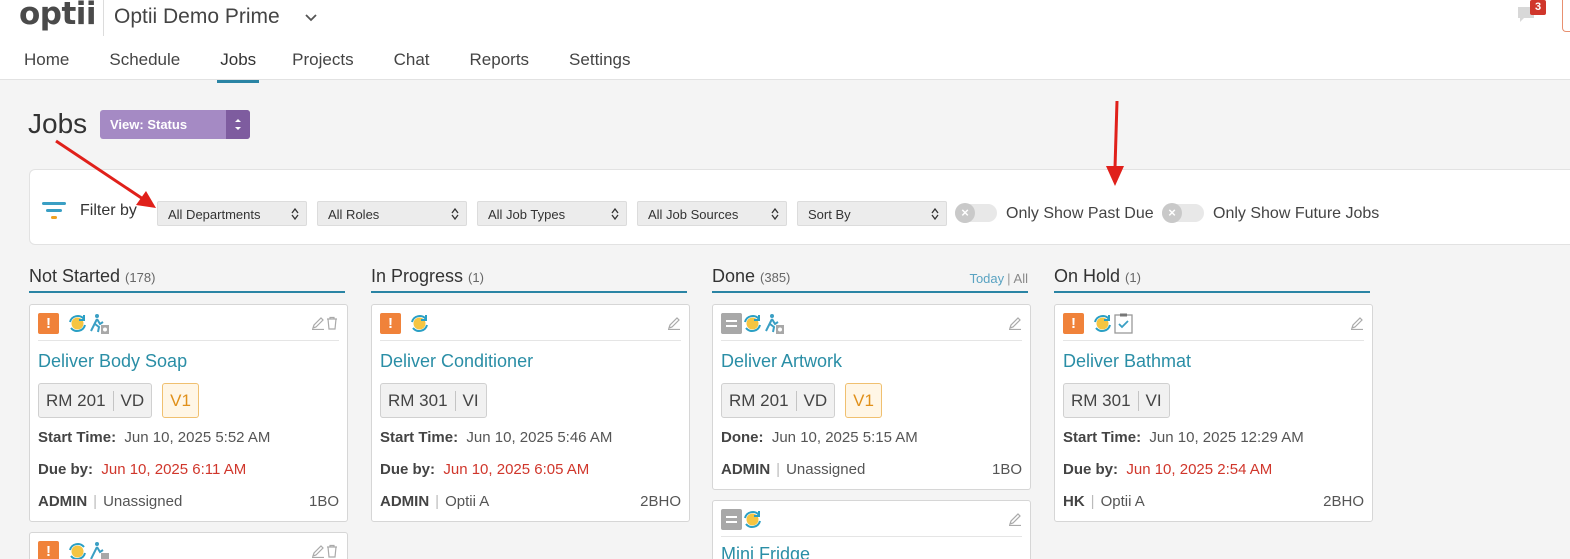 The image size is (1570, 559). I want to click on column-header-done: Done (385) Today | All, so click(870, 279).